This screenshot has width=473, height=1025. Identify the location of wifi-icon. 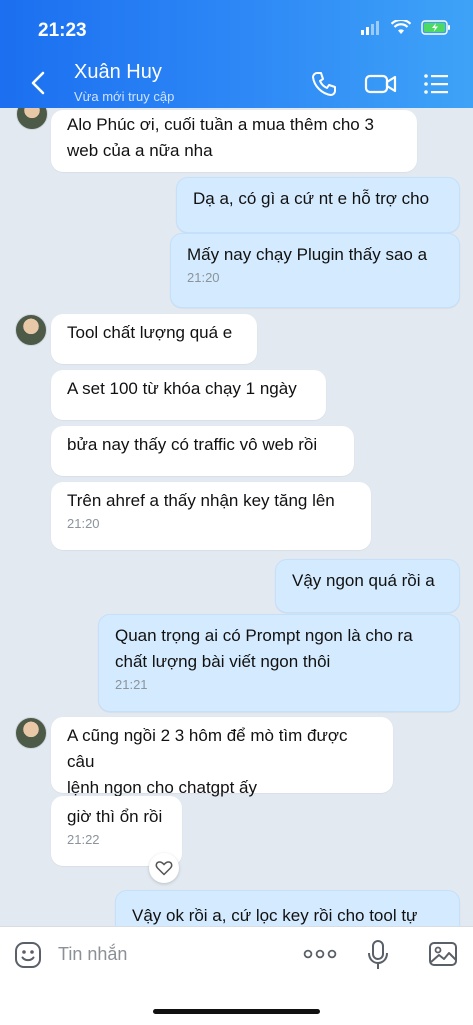
(401, 27).